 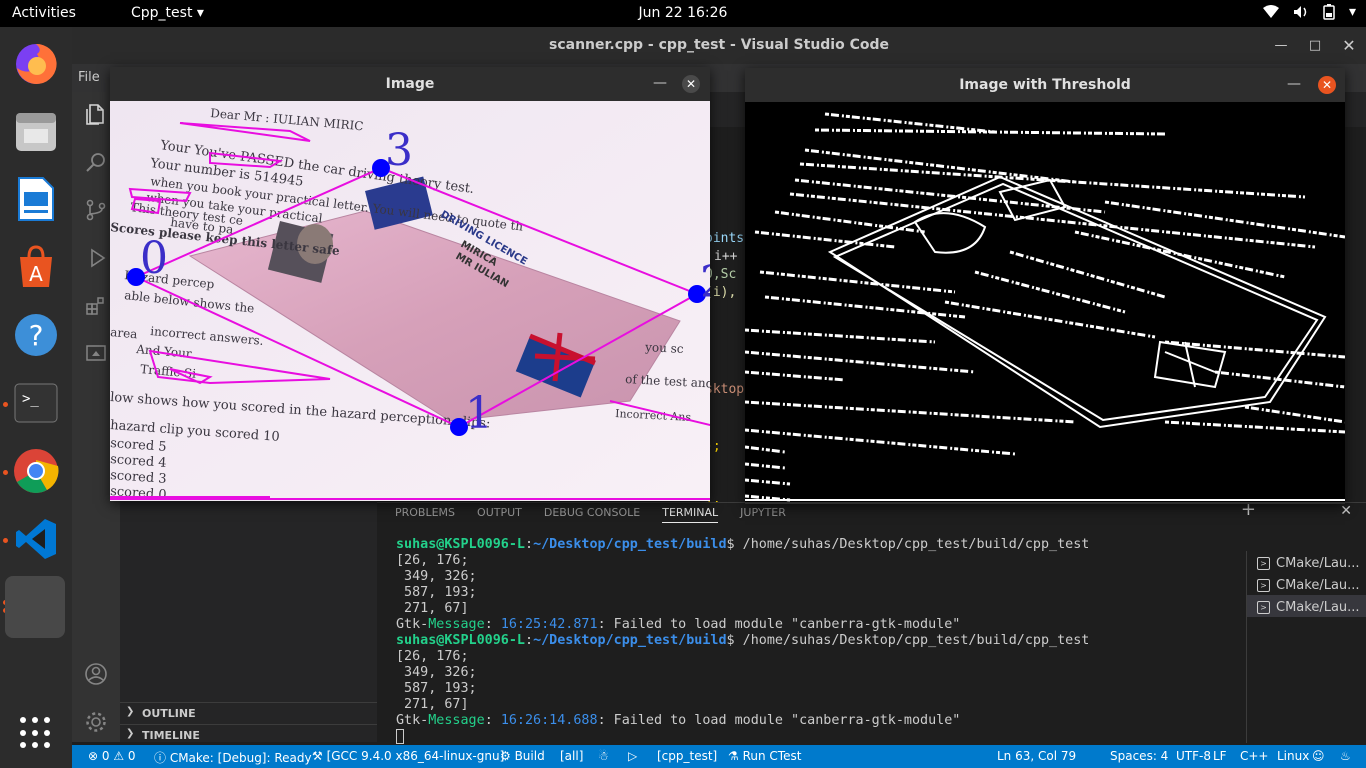 What do you see at coordinates (35, 607) in the screenshot?
I see `dock-cpp-test` at bounding box center [35, 607].